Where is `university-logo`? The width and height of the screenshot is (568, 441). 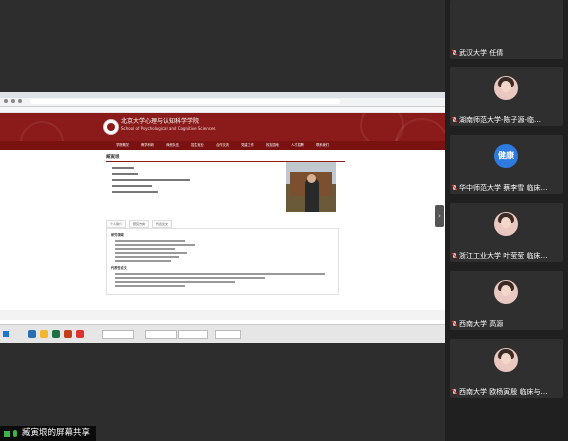
university-logo is located at coordinates (111, 127).